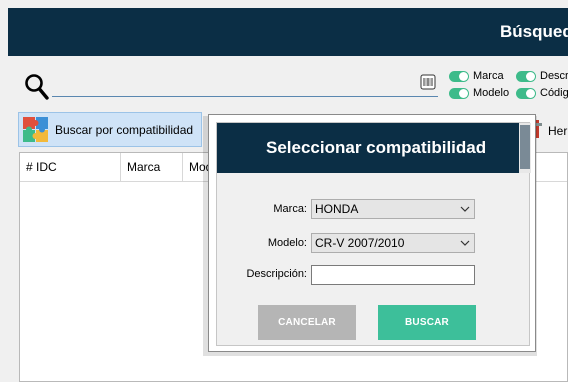 The height and width of the screenshot is (382, 568). Describe the element at coordinates (488, 76) in the screenshot. I see `toggle-marca-label: Marca` at that location.